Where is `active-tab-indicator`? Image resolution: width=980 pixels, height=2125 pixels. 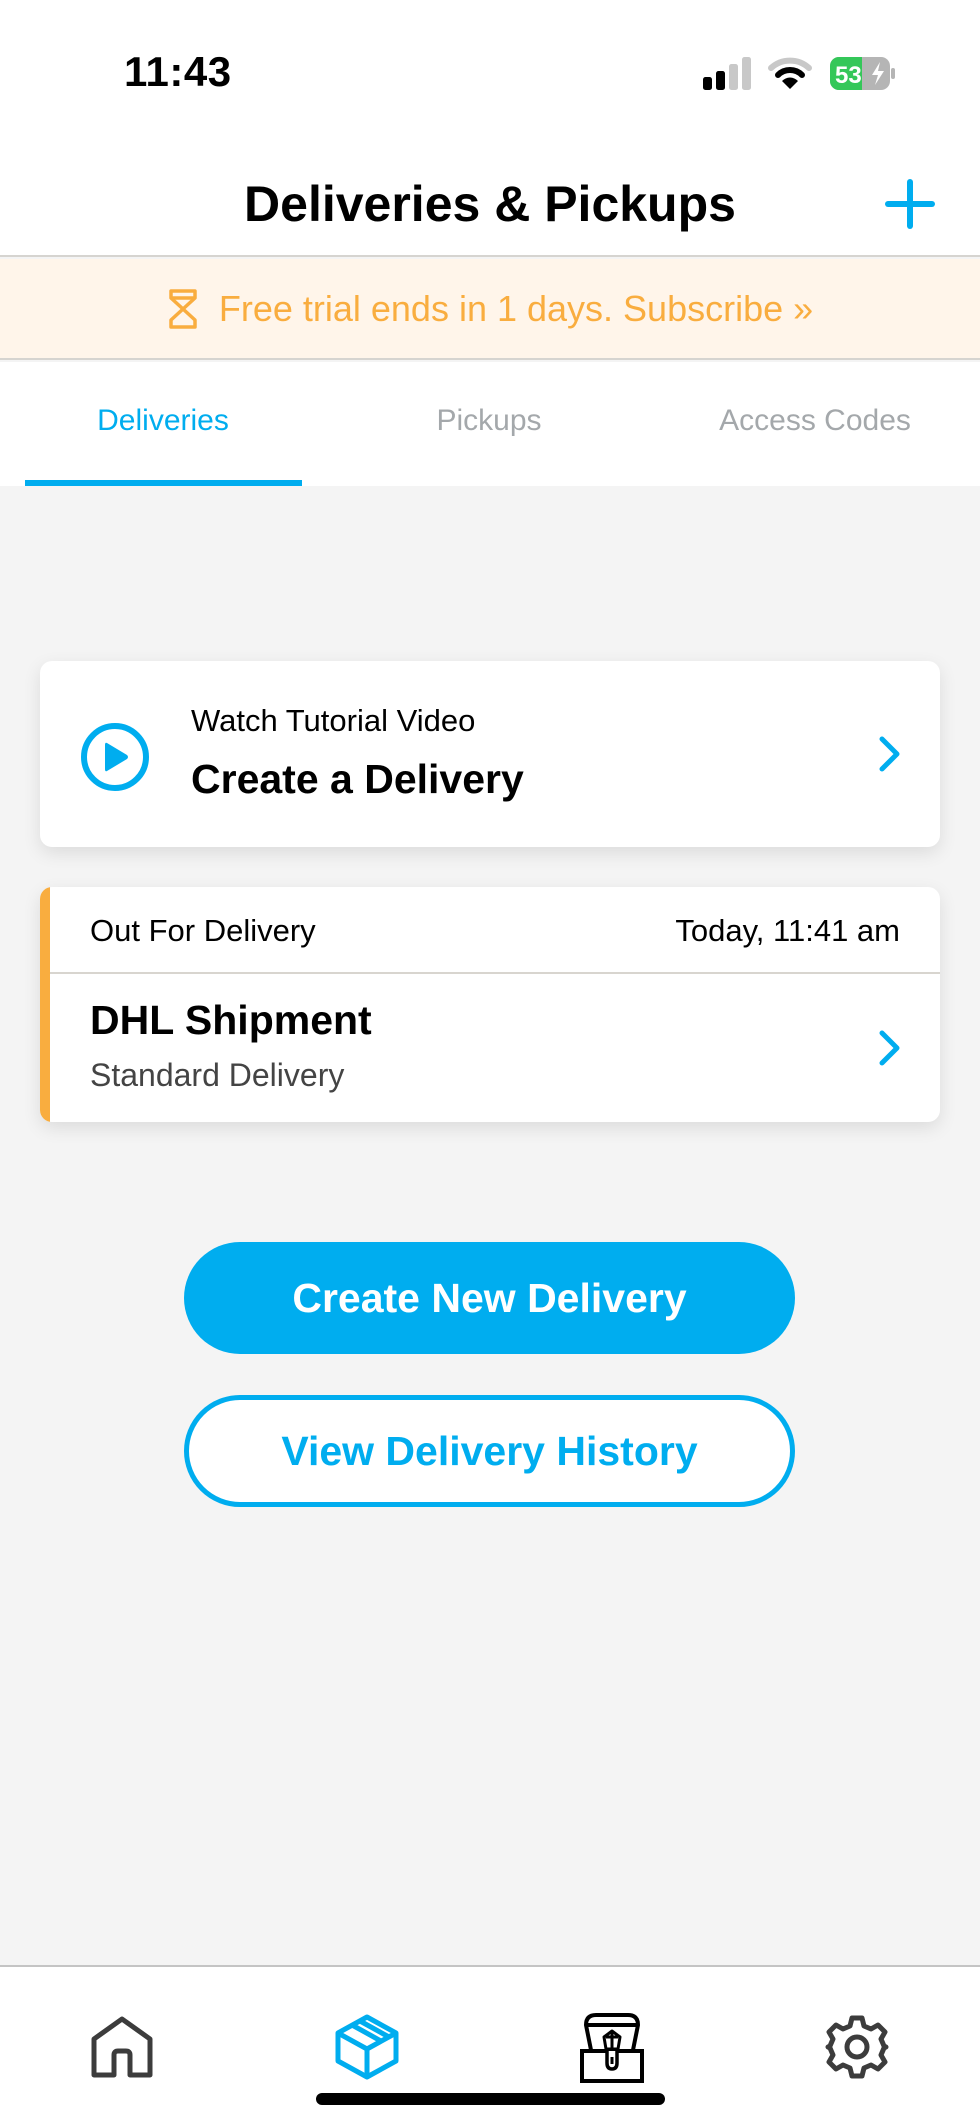 active-tab-indicator is located at coordinates (163, 483).